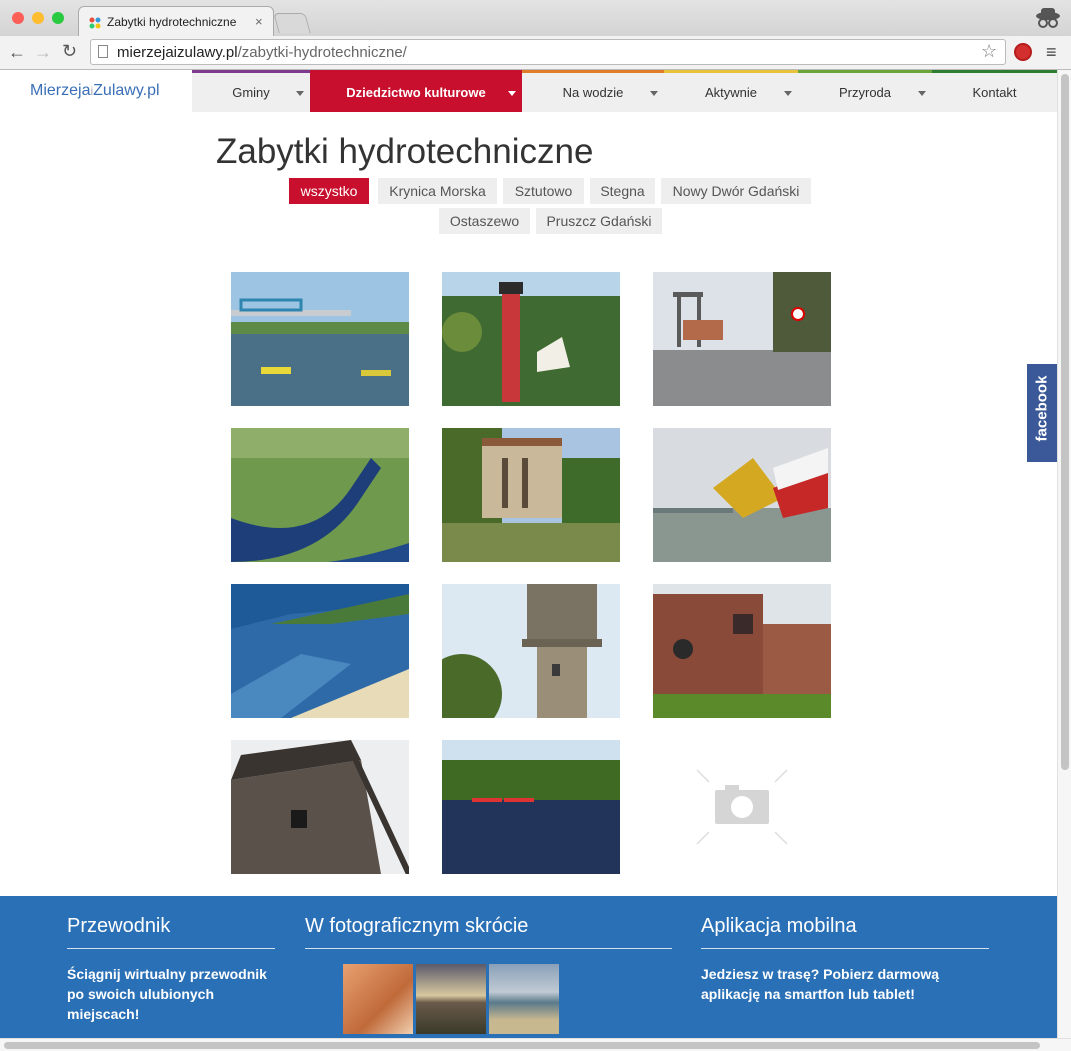 This screenshot has width=1071, height=1051. I want to click on nav-item-dziedzictwo: Dziedzictwo kulturowe, so click(416, 91).